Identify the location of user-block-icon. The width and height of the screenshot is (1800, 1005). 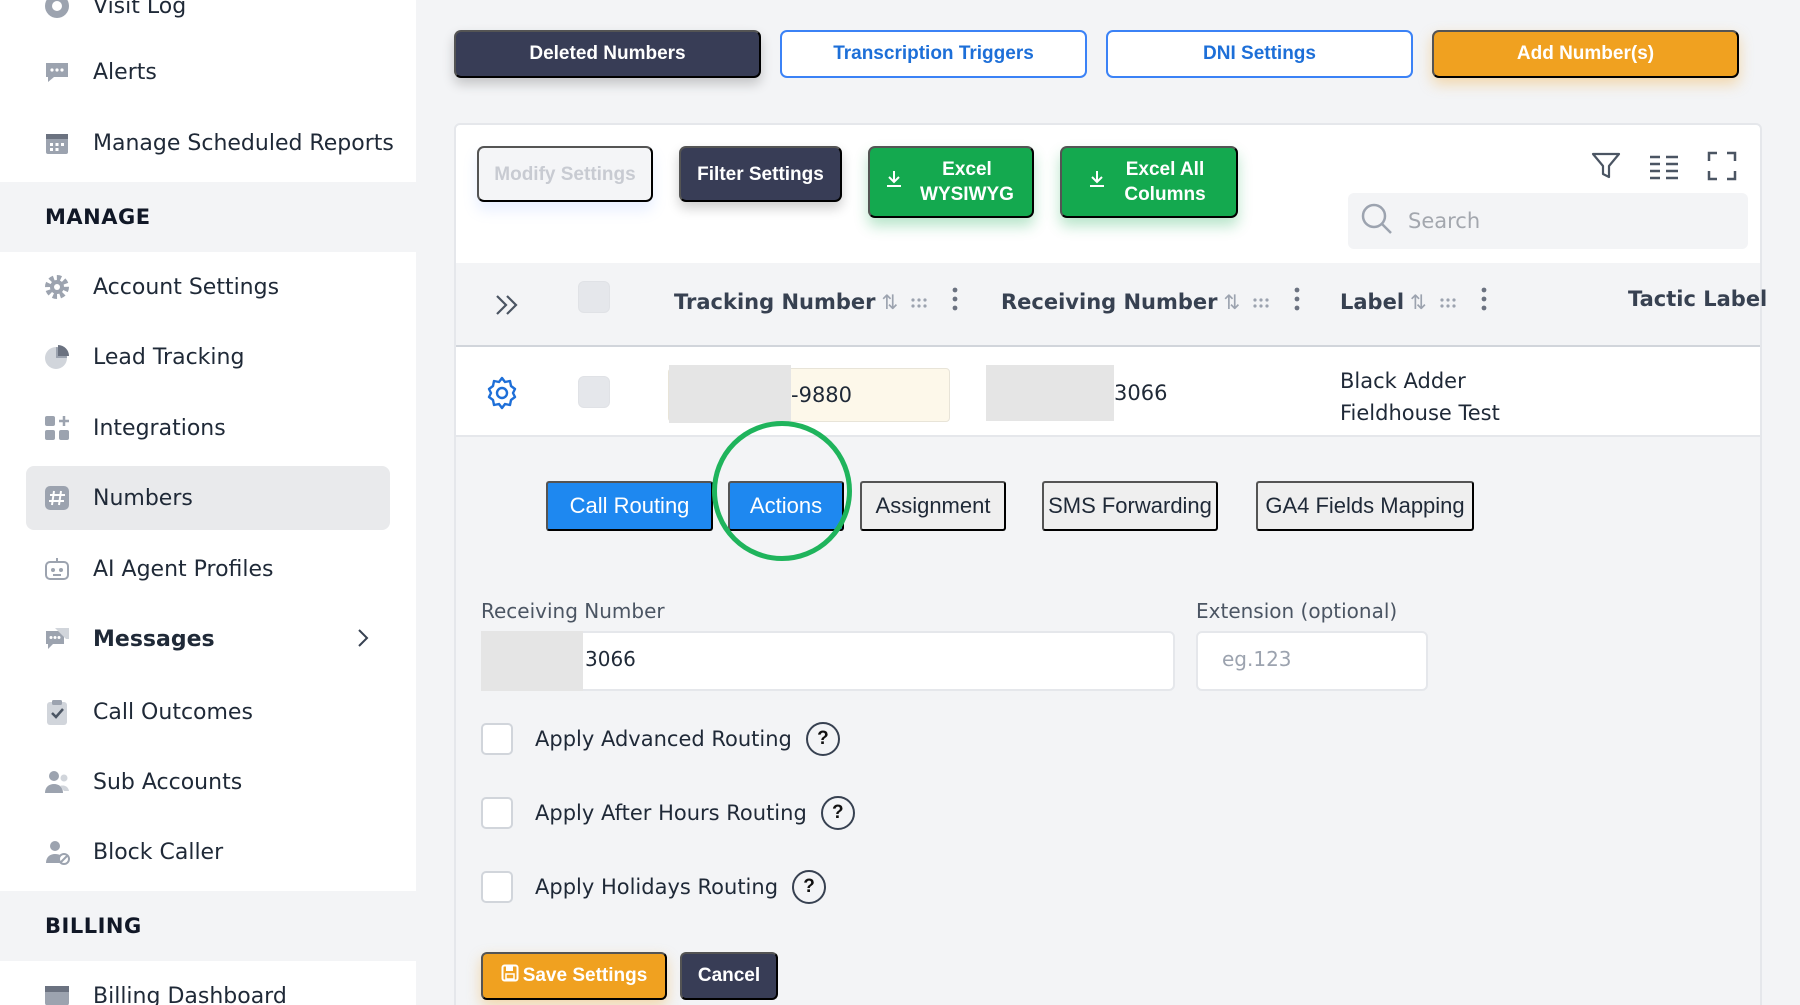
(57, 852).